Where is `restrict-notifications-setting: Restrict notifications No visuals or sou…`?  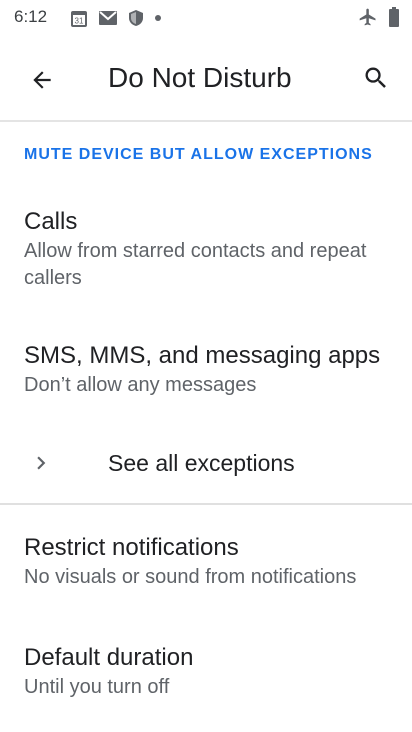
restrict-notifications-setting: Restrict notifications No visuals or sou… is located at coordinates (206, 562).